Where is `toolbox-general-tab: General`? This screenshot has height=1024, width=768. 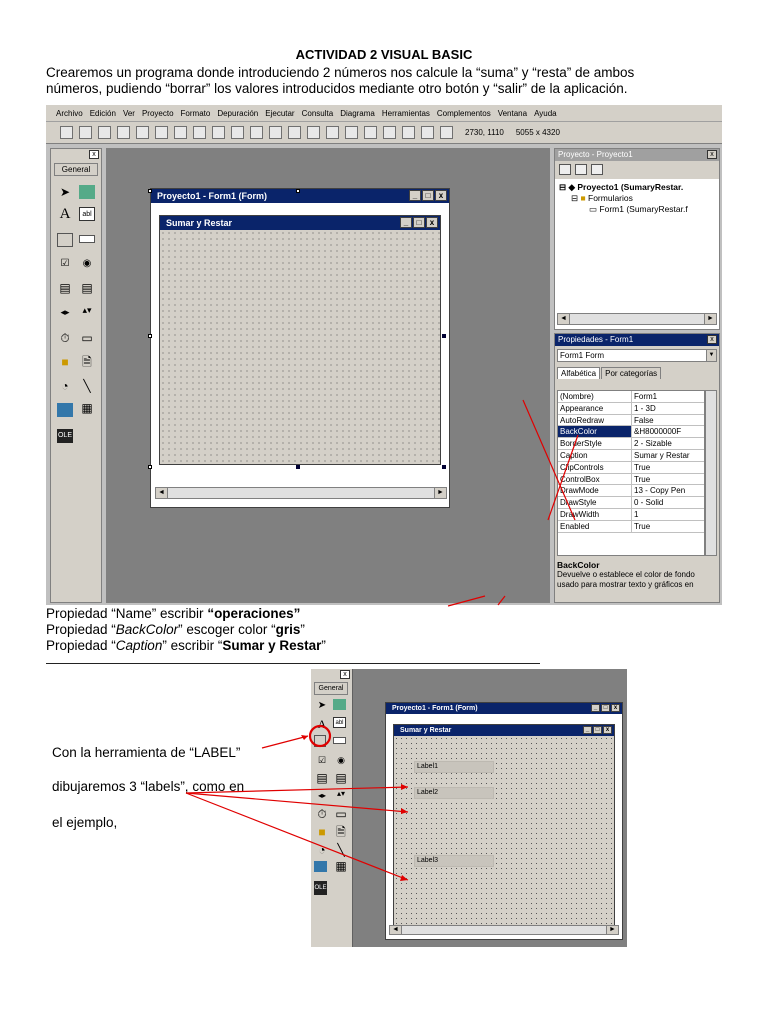 toolbox-general-tab: General is located at coordinates (331, 688).